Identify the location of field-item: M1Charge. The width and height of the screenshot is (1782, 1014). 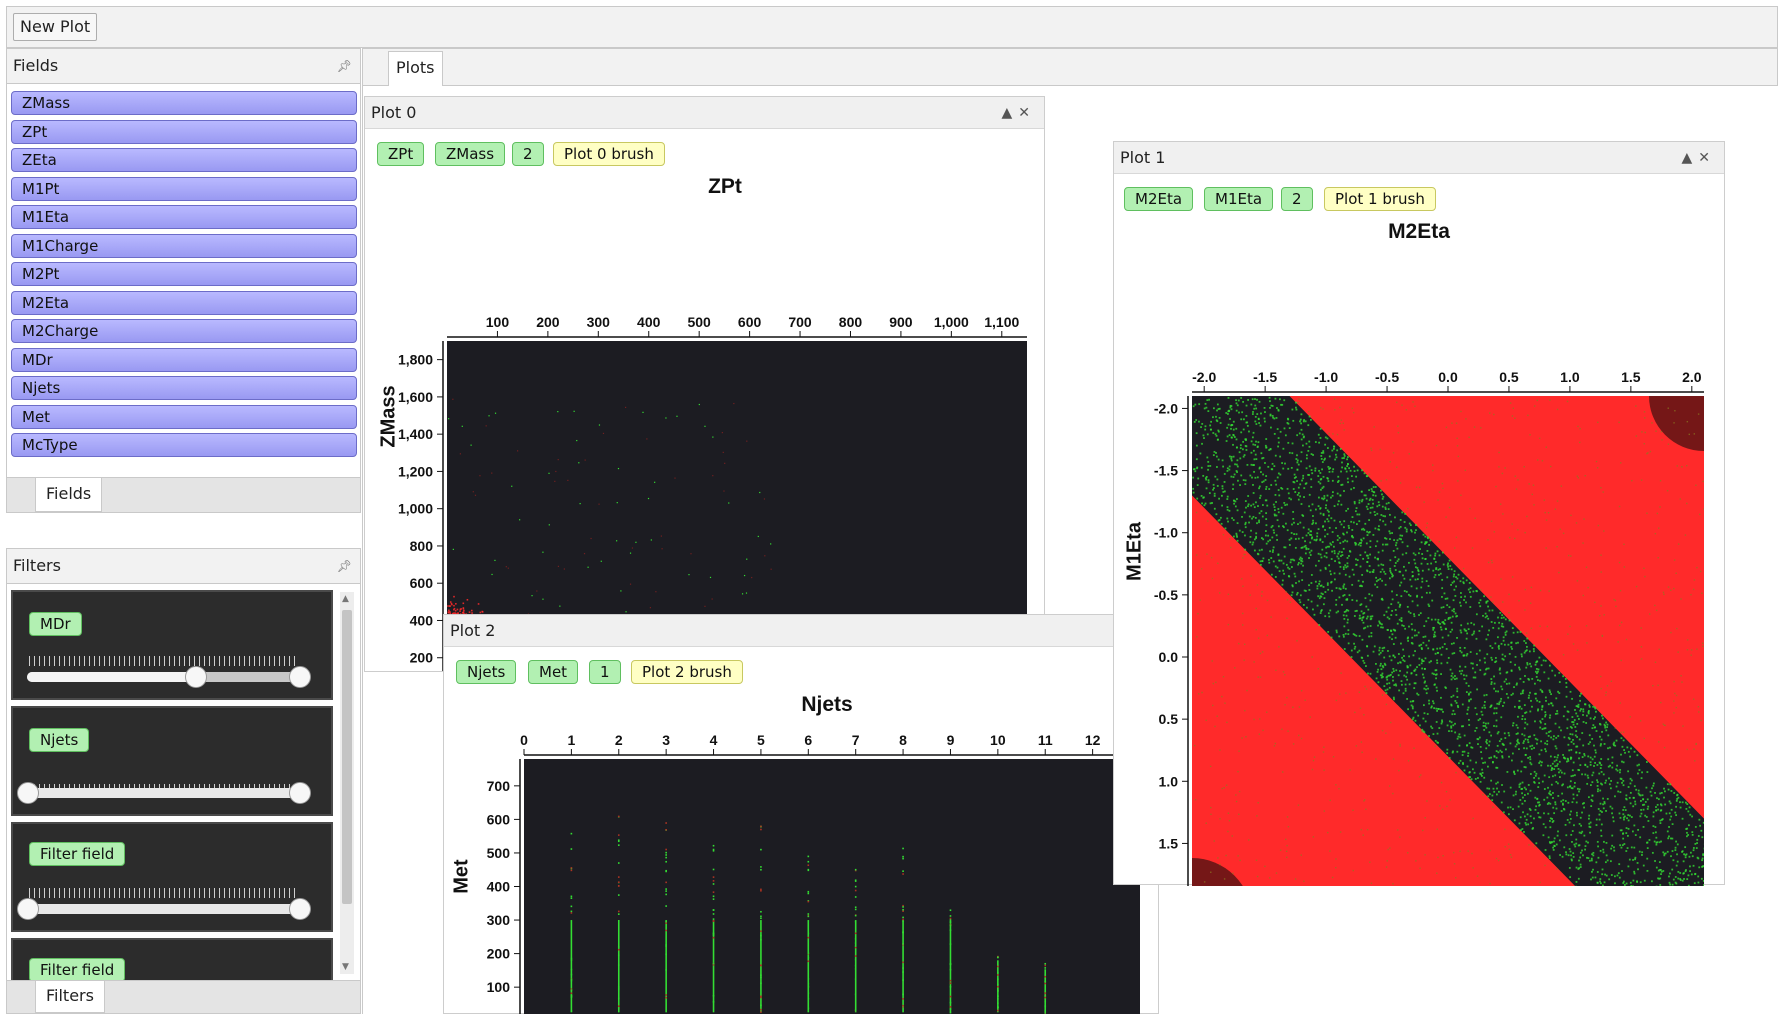
(184, 245).